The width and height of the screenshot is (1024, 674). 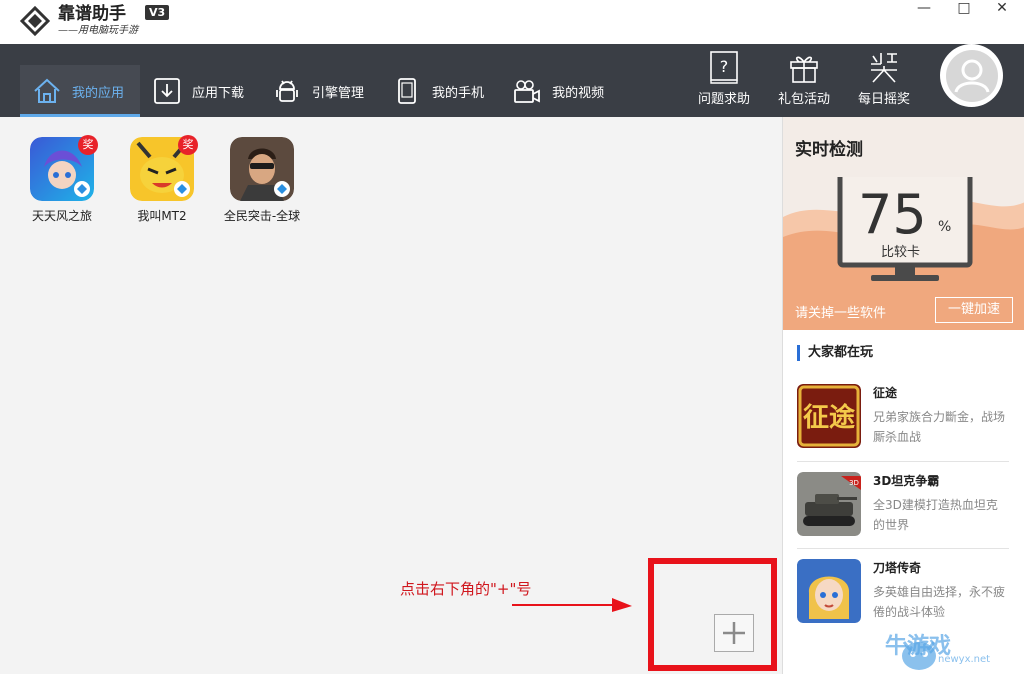 I want to click on add-app-button, so click(x=734, y=633).